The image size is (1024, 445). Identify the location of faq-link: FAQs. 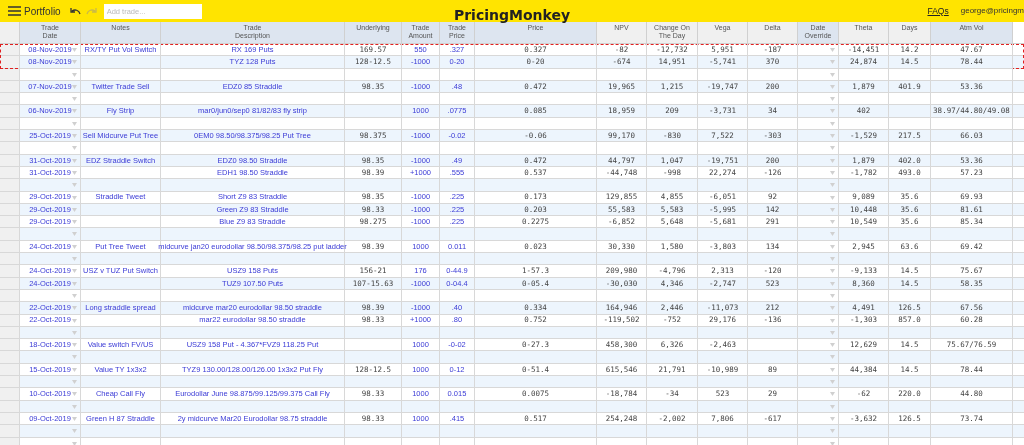
(938, 11).